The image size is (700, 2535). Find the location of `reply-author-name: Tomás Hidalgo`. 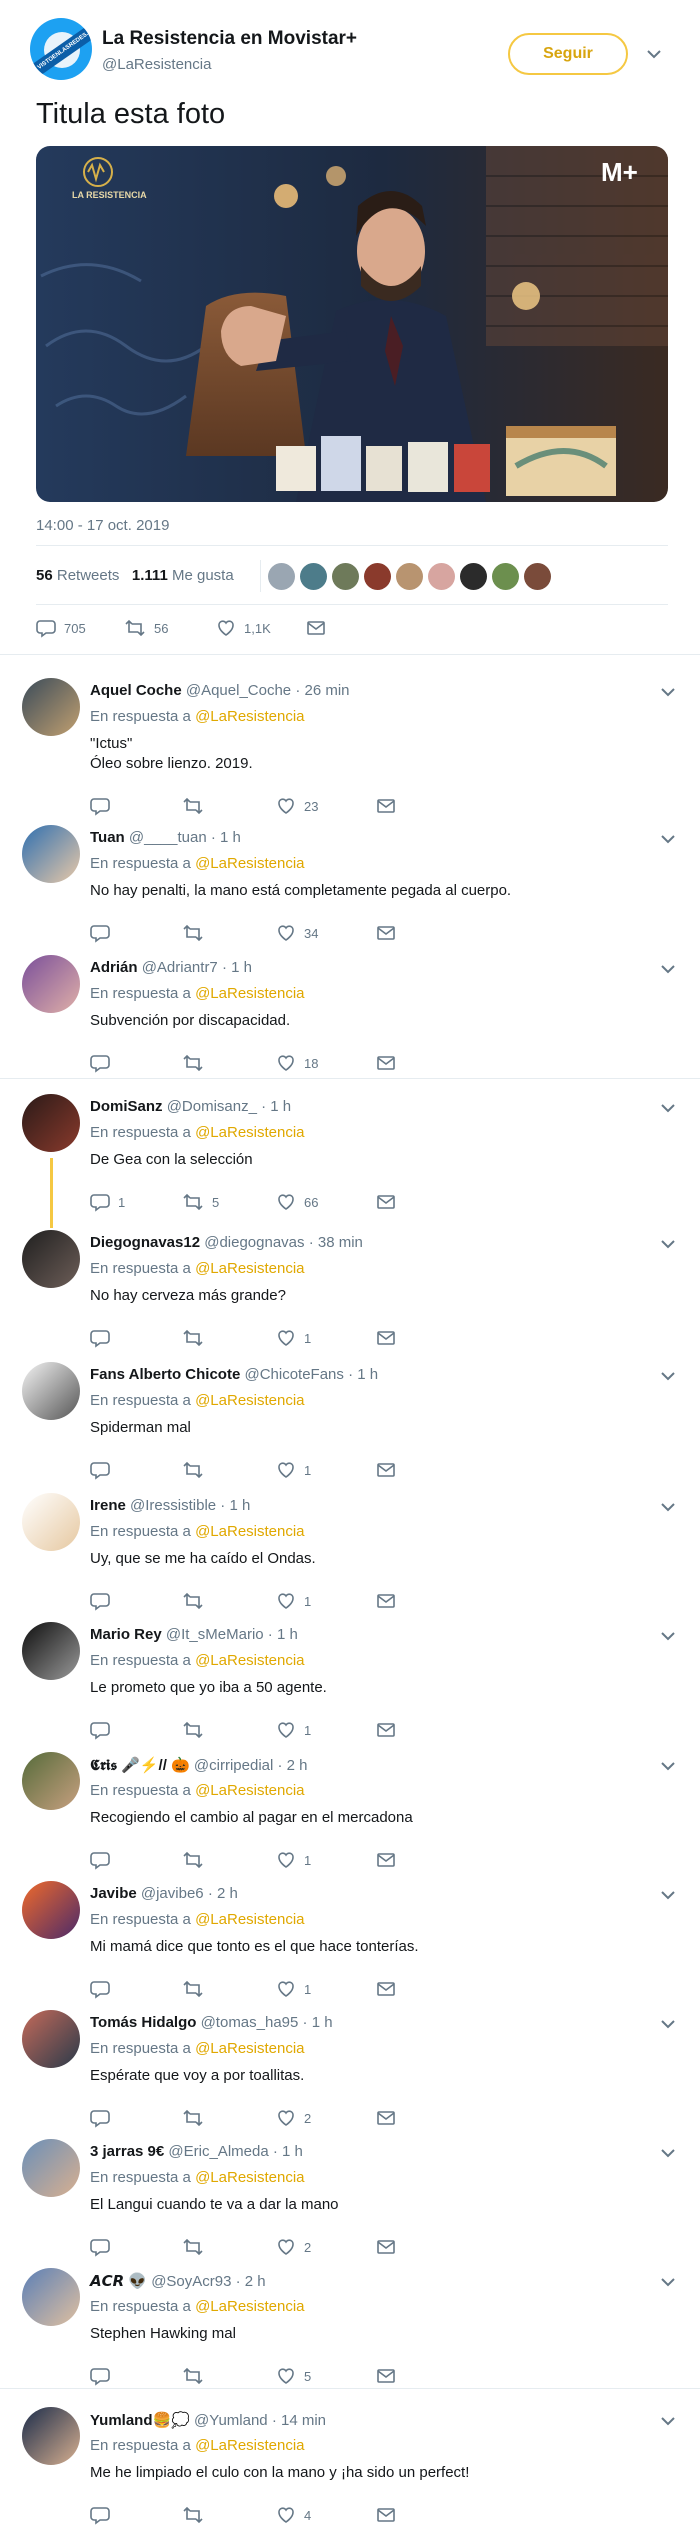

reply-author-name: Tomás Hidalgo is located at coordinates (143, 2022).